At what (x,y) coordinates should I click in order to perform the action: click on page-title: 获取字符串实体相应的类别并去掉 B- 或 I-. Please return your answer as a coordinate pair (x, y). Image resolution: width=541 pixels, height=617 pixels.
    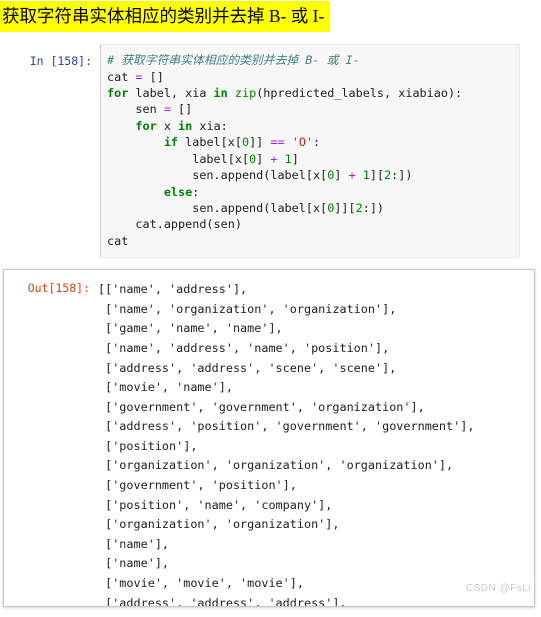
    Looking at the image, I should click on (165, 17).